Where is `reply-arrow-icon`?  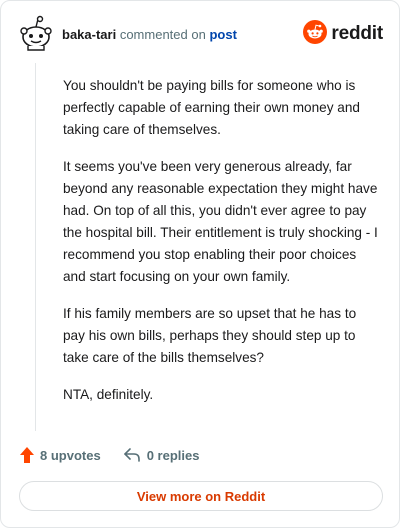
reply-arrow-icon is located at coordinates (132, 455).